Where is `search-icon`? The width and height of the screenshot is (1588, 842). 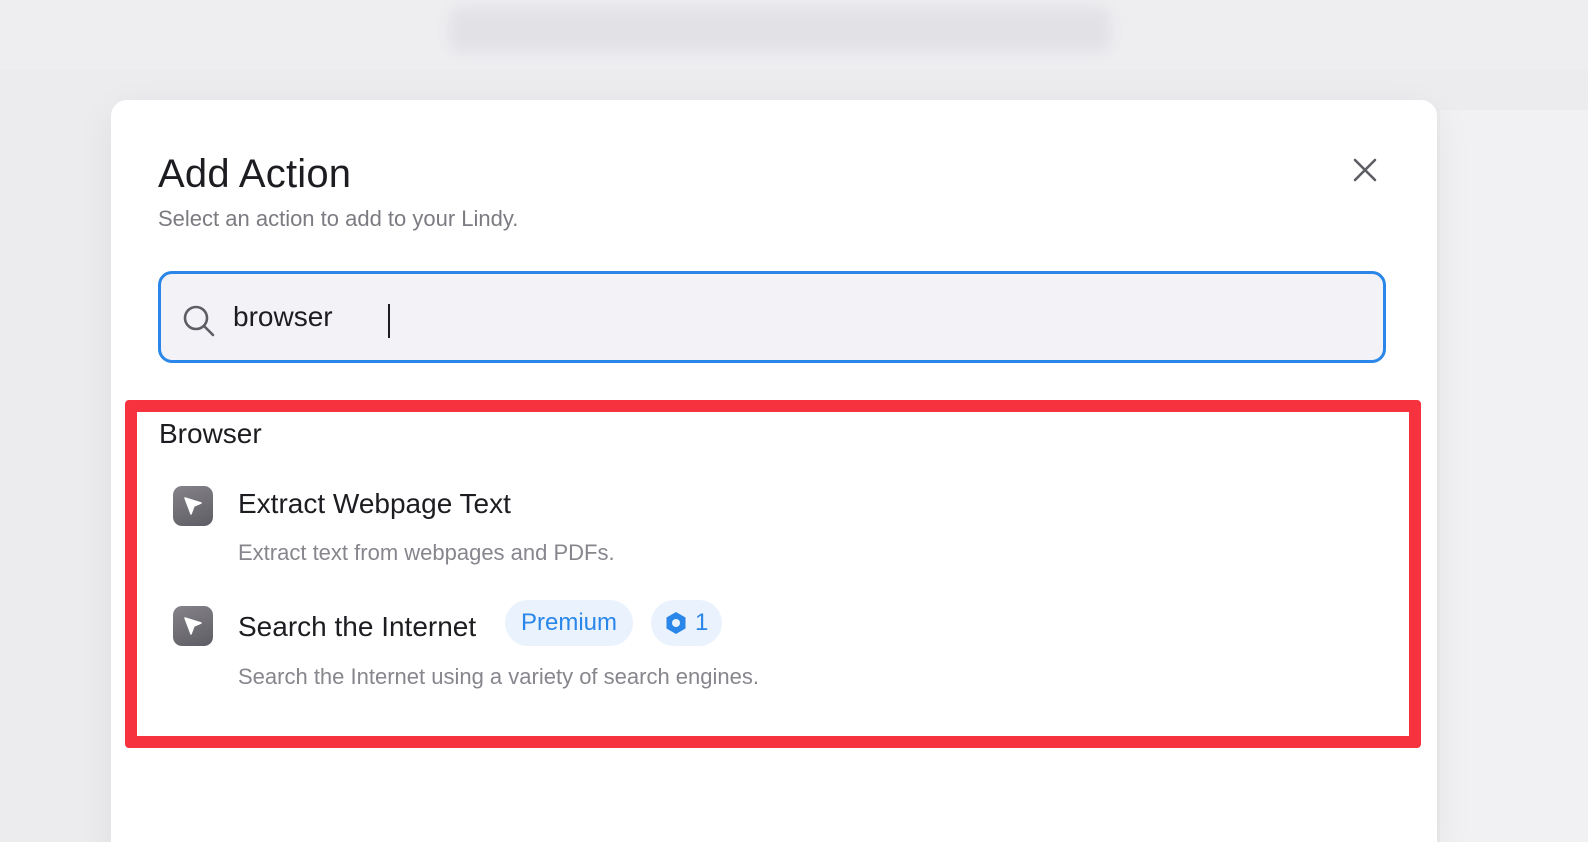
search-icon is located at coordinates (199, 321).